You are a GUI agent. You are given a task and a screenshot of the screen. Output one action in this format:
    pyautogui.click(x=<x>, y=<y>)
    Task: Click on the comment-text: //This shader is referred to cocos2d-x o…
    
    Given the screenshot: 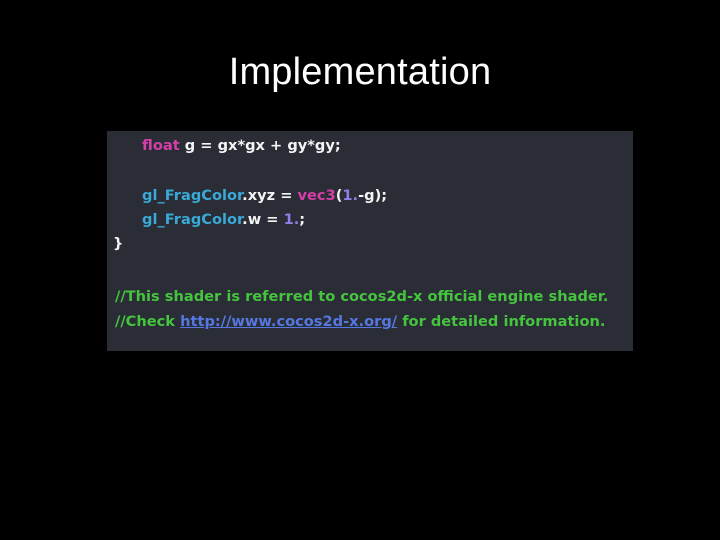 What is the action you would take?
    pyautogui.click(x=362, y=296)
    